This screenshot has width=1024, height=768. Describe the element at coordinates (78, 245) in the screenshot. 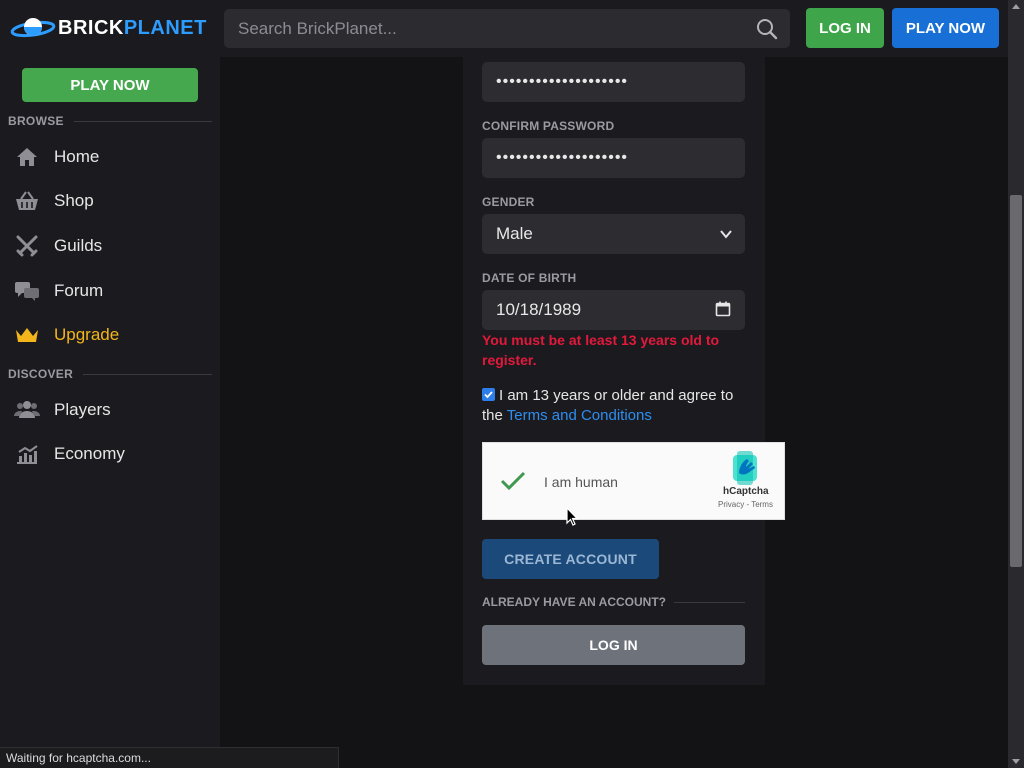

I see `sidebar-item-label: Guilds` at that location.